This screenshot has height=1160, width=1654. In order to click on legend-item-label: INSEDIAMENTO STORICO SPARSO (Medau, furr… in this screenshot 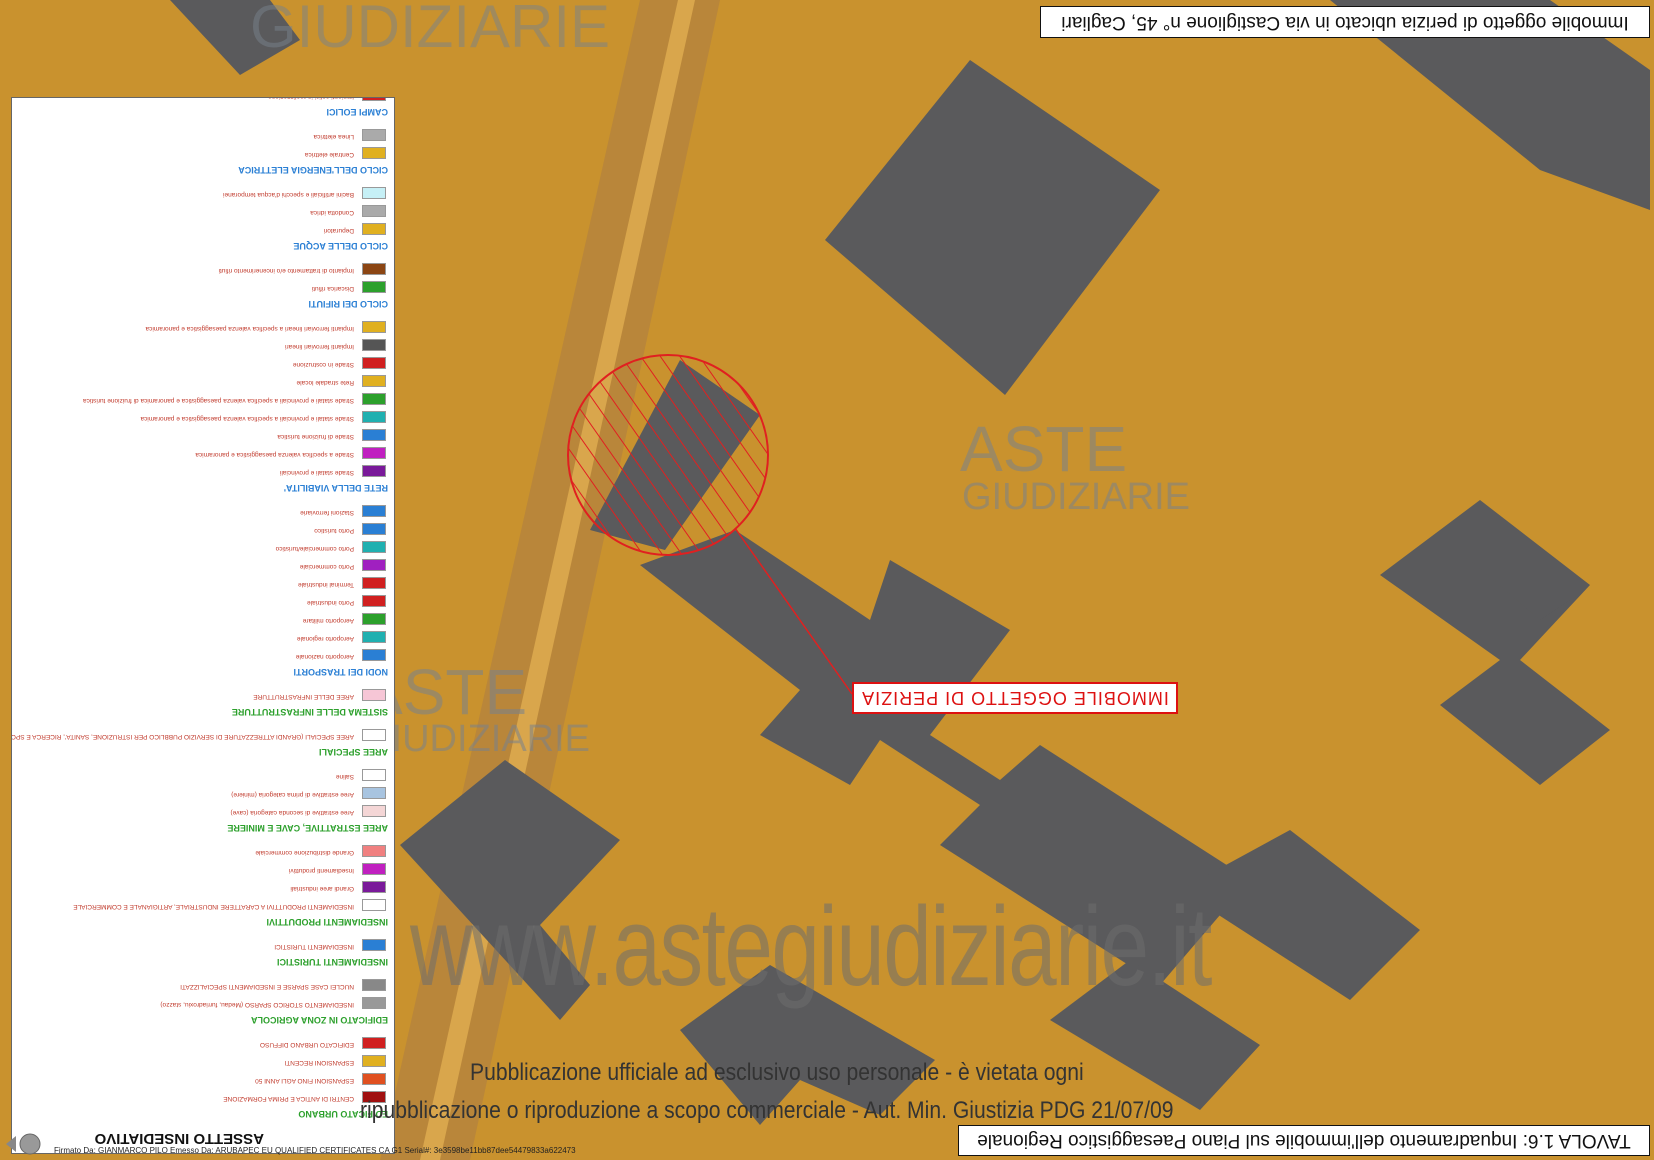, I will do `click(257, 1004)`.